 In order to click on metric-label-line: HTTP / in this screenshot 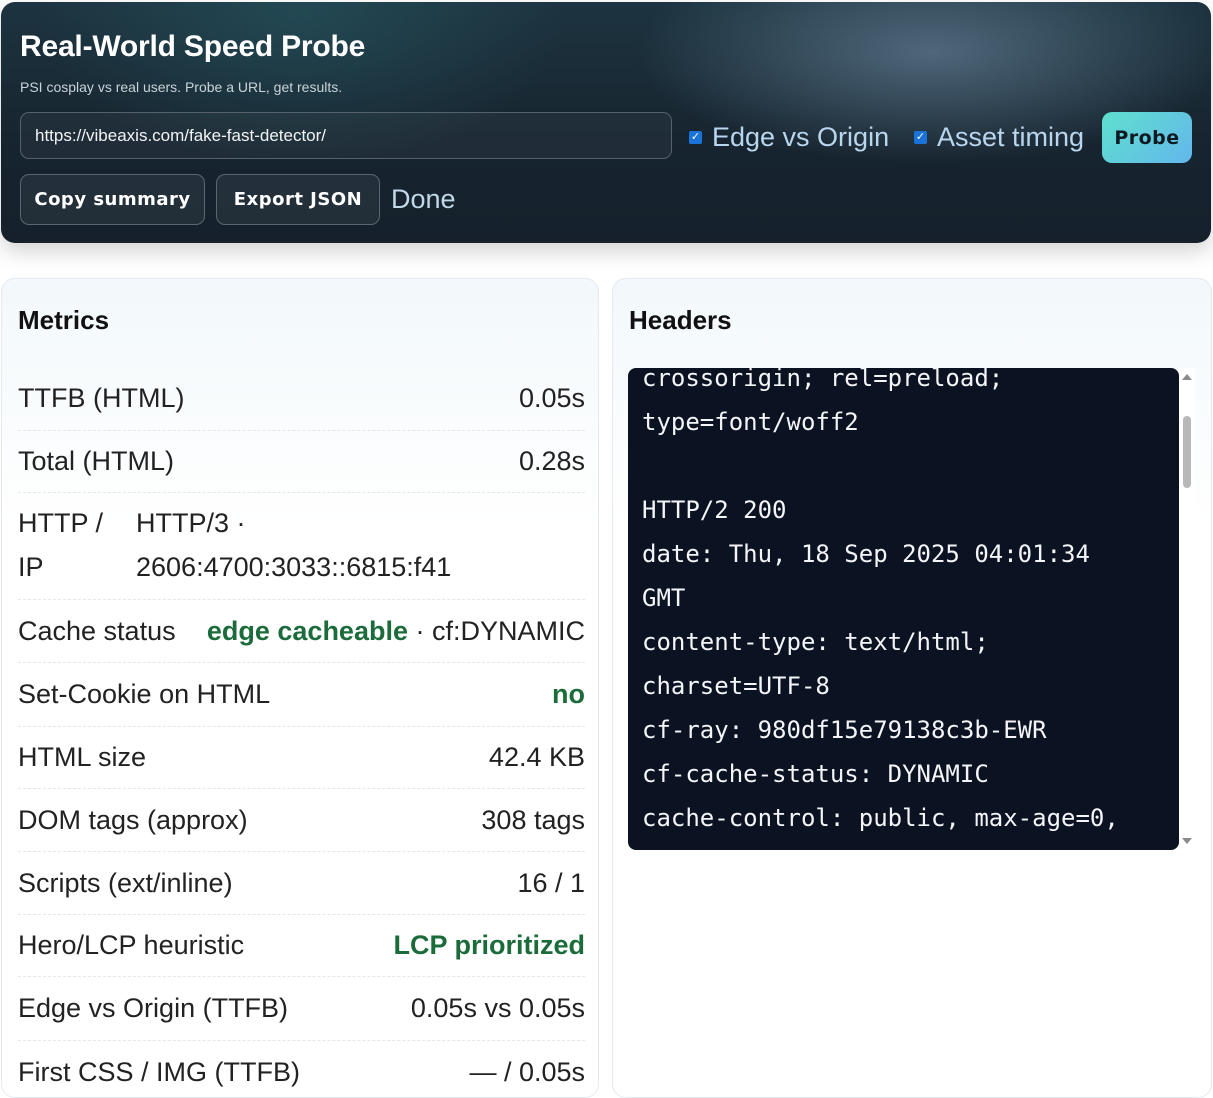, I will do `click(61, 523)`.